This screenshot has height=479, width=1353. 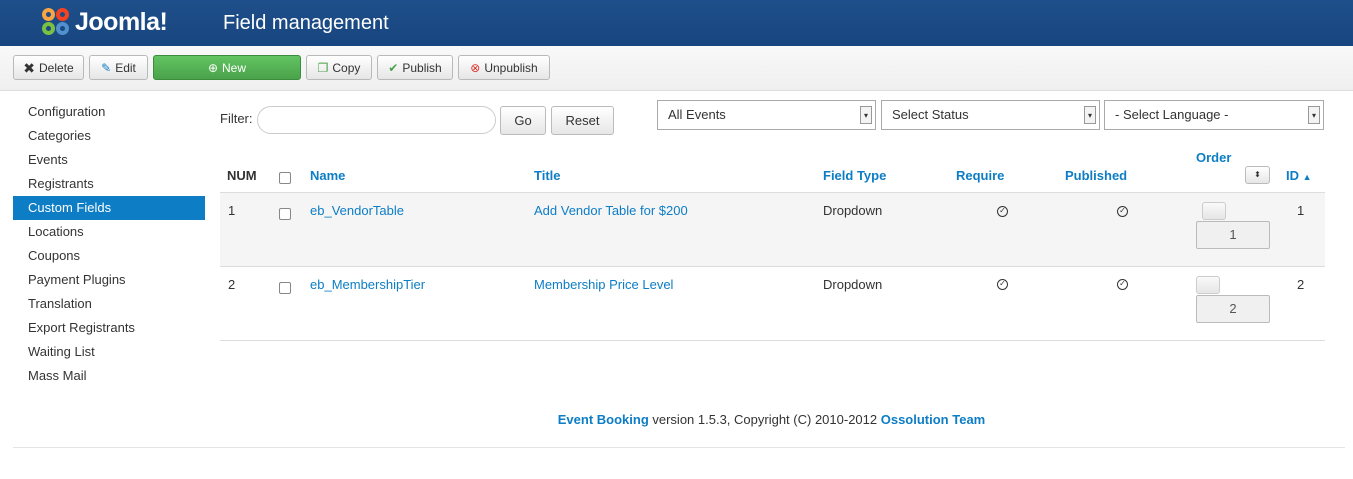 What do you see at coordinates (242, 175) in the screenshot?
I see `col-num-header: NUM` at bounding box center [242, 175].